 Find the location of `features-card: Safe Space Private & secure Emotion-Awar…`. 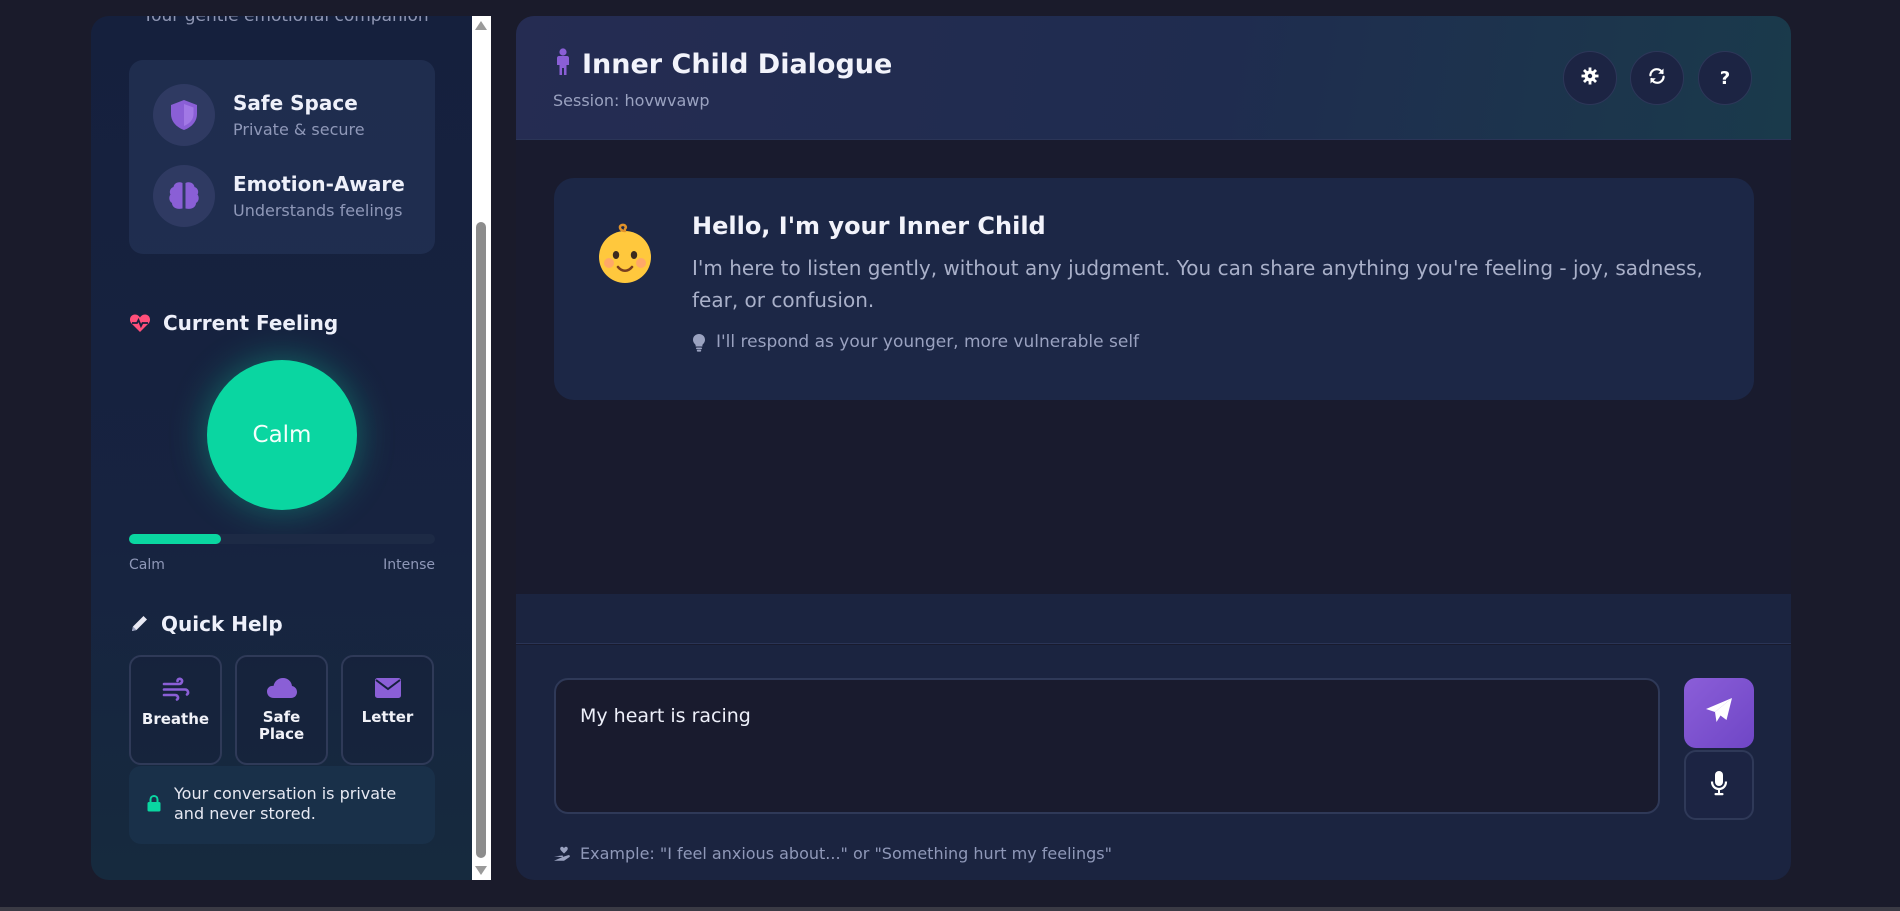

features-card: Safe Space Private & secure Emotion-Awar… is located at coordinates (282, 157).